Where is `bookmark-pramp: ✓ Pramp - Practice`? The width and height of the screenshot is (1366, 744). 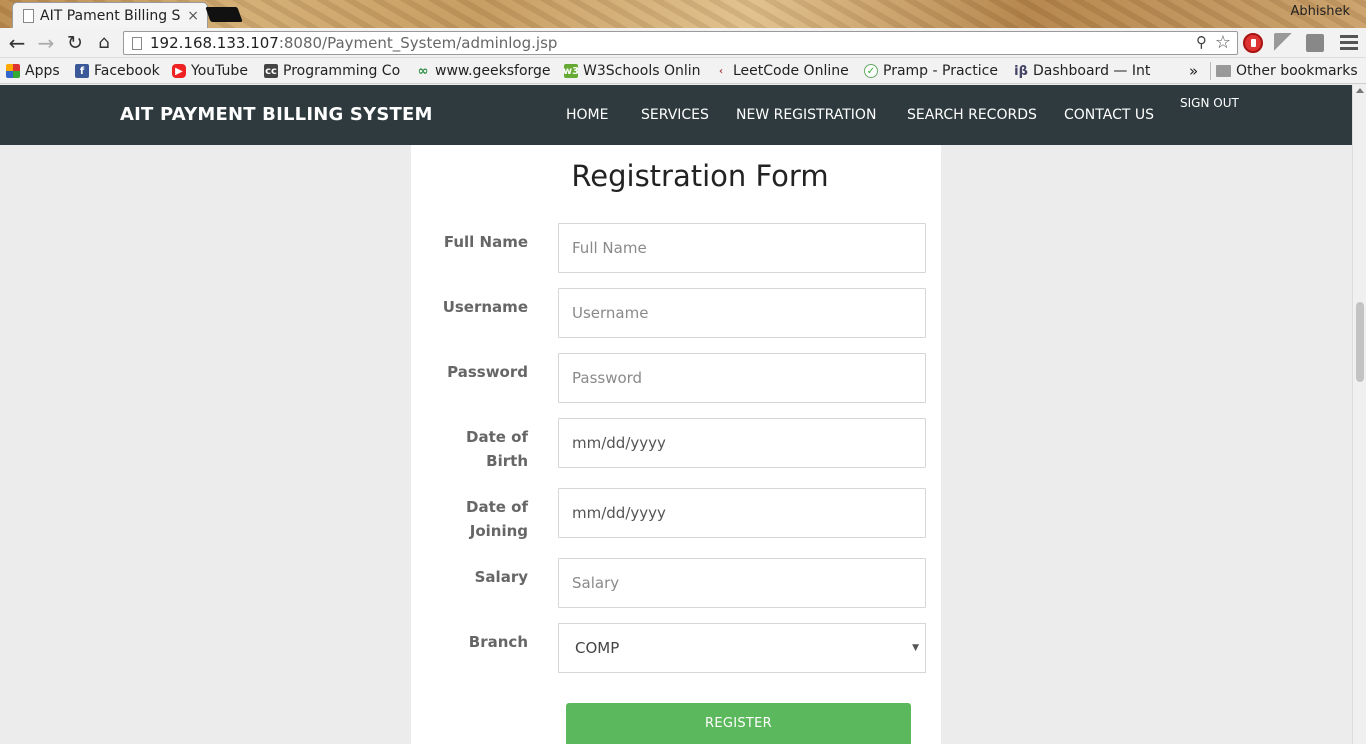
bookmark-pramp: ✓ Pramp - Practice is located at coordinates (932, 71).